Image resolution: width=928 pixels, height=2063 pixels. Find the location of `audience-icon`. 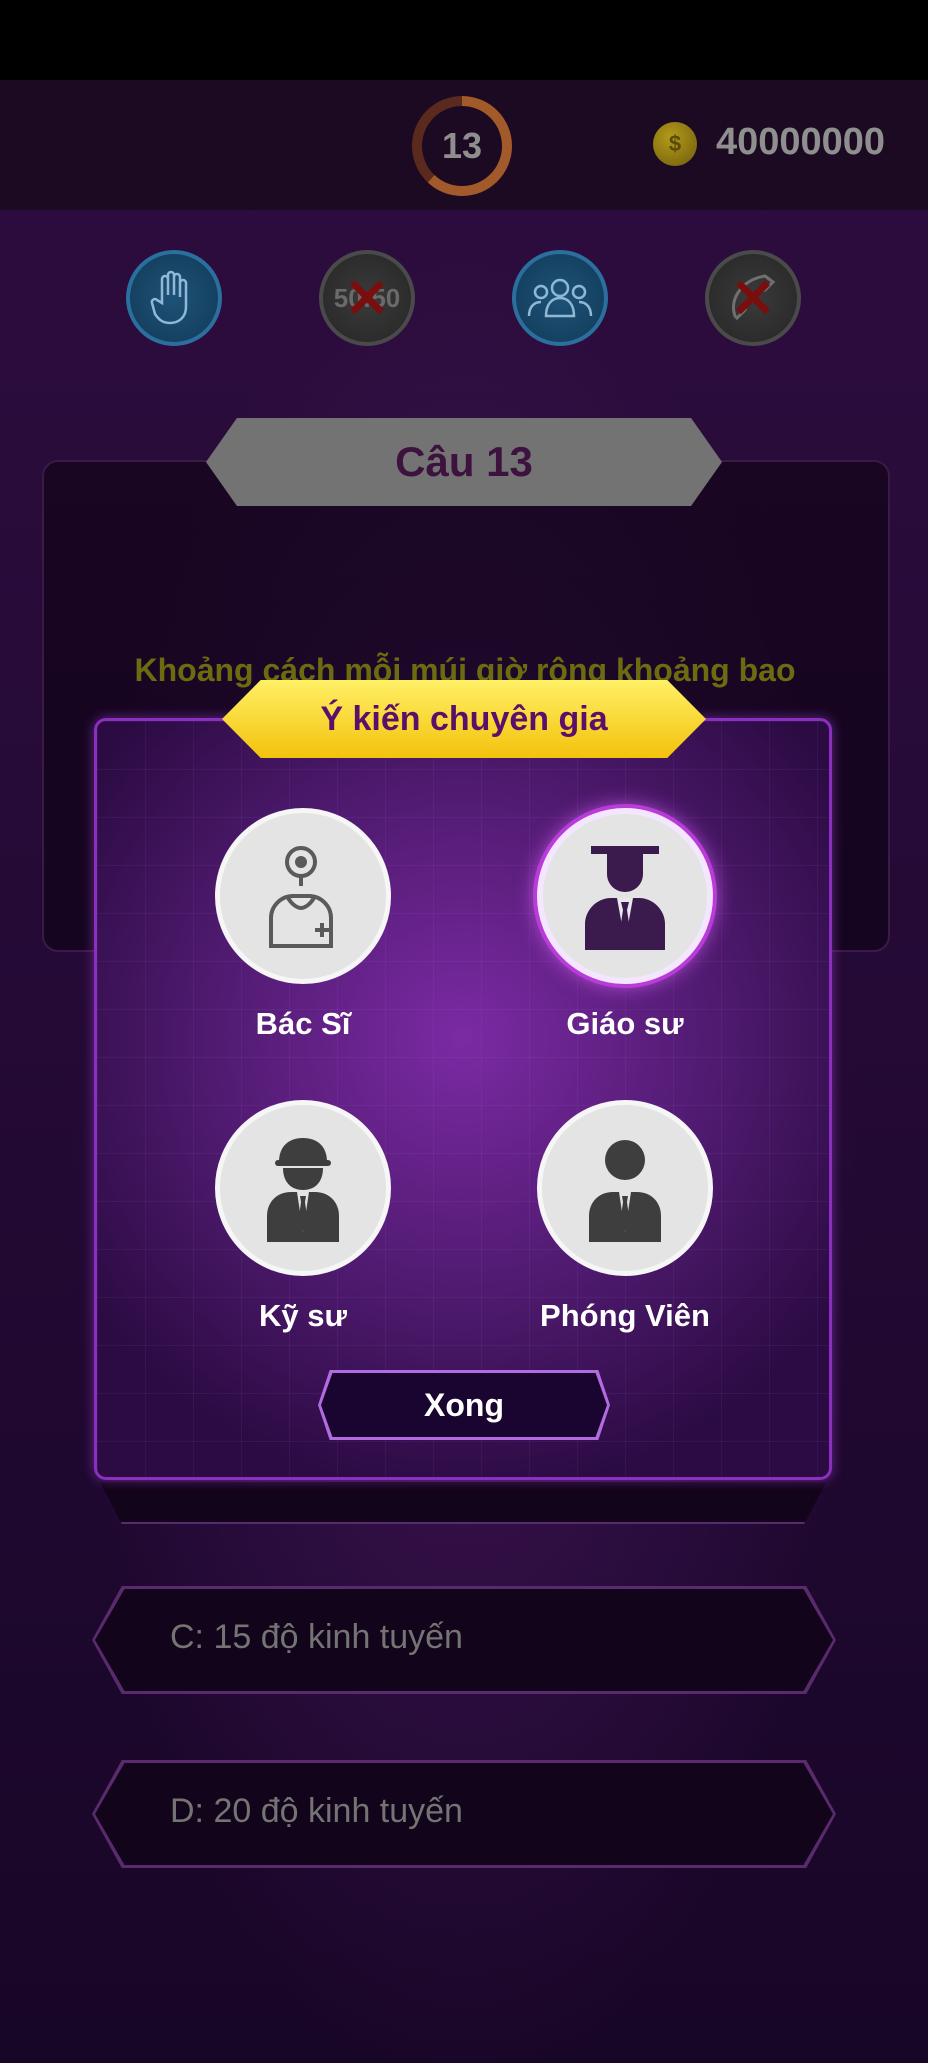

audience-icon is located at coordinates (560, 298).